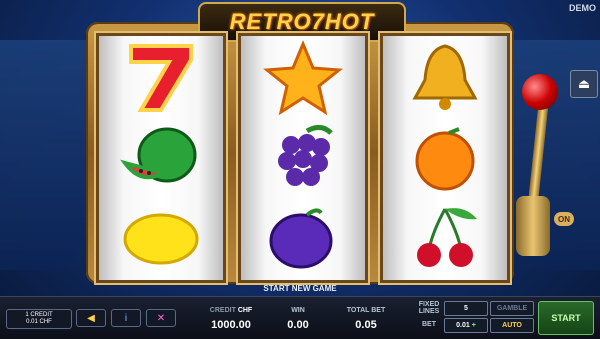 Image resolution: width=600 pixels, height=339 pixels. I want to click on speaker-icon: ◀, so click(91, 318).